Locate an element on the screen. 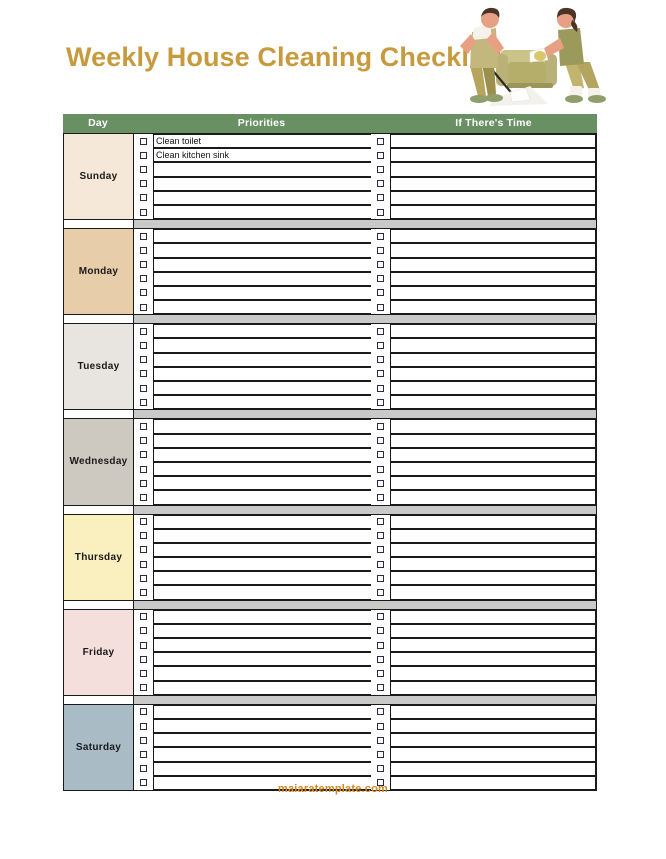 Image resolution: width=666 pixels, height=859 pixels. priority-input: Clean kitchen sink is located at coordinates (262, 155).